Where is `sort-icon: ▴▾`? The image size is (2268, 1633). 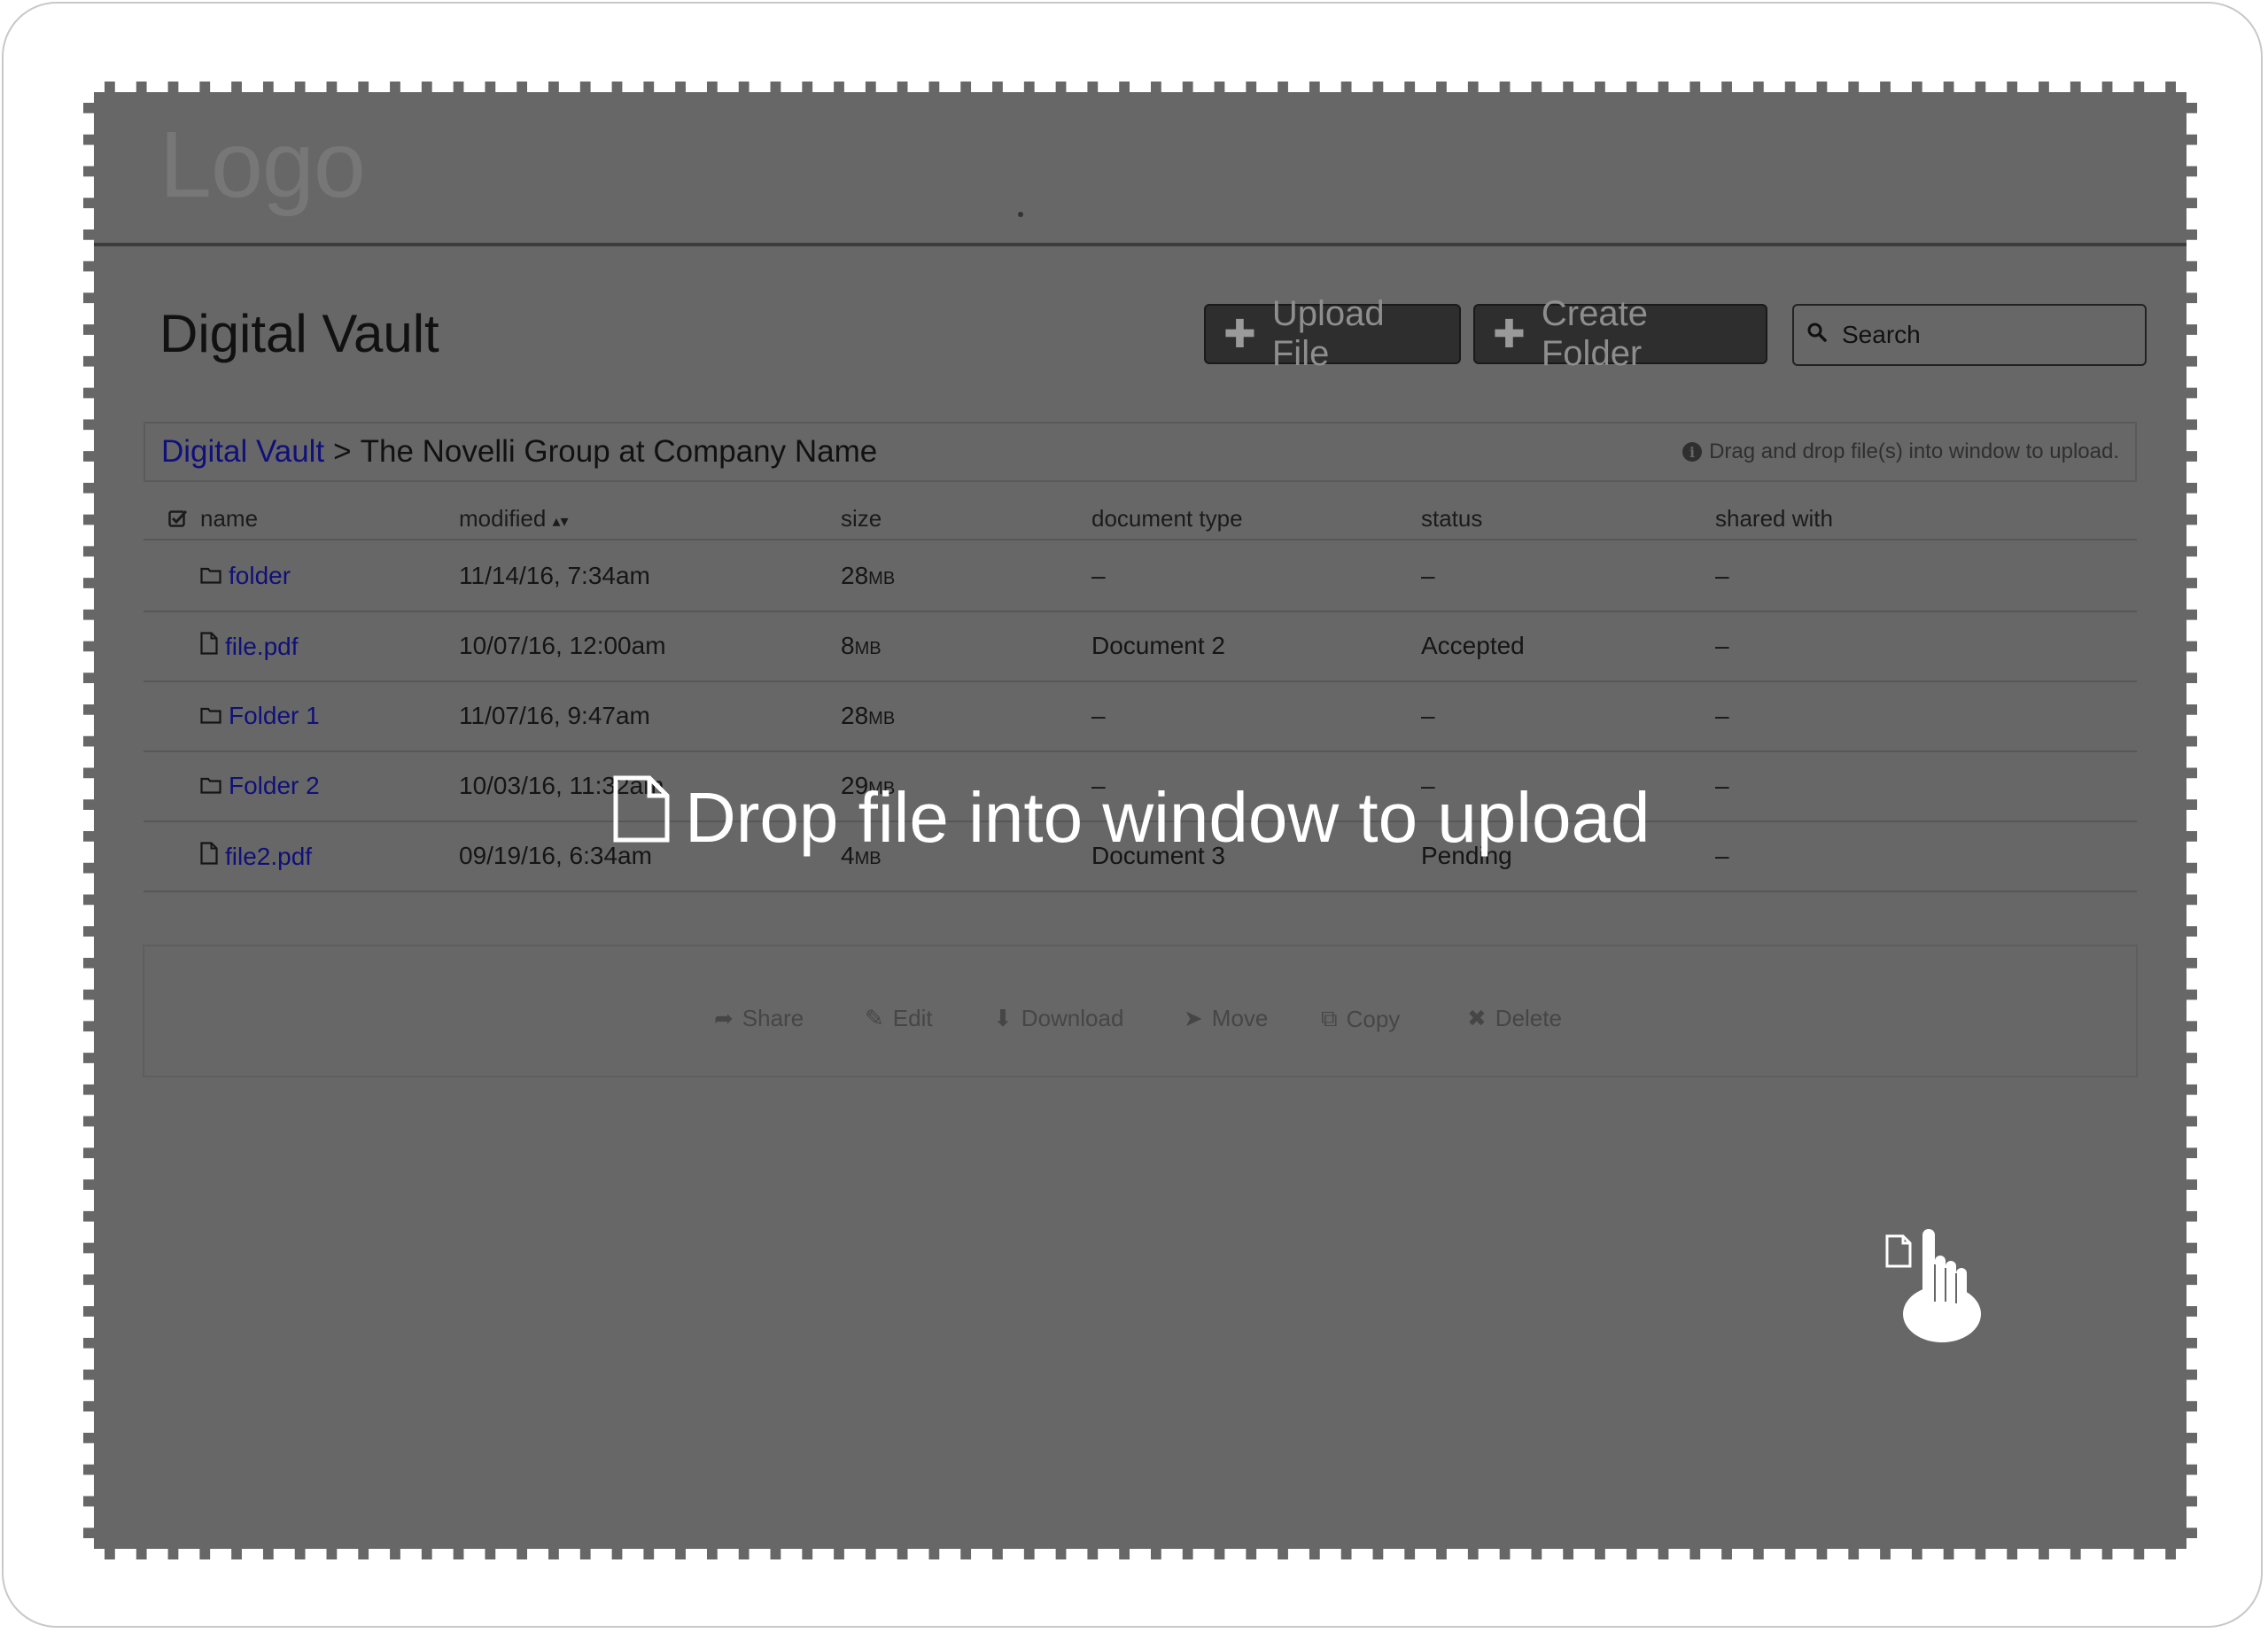
sort-icon: ▴▾ is located at coordinates (560, 521).